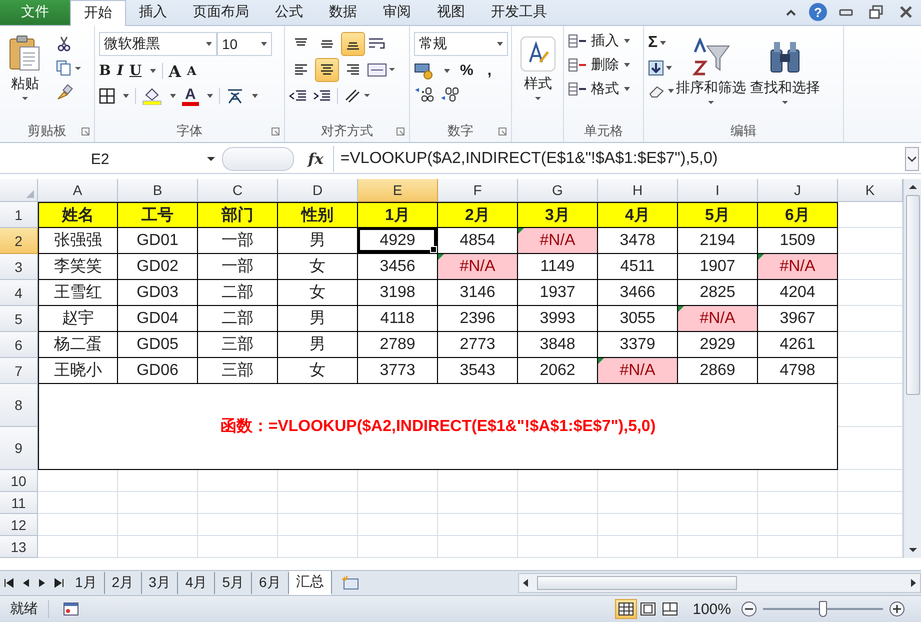 This screenshot has height=622, width=921. Describe the element at coordinates (478, 190) in the screenshot. I see `column-header: F` at that location.